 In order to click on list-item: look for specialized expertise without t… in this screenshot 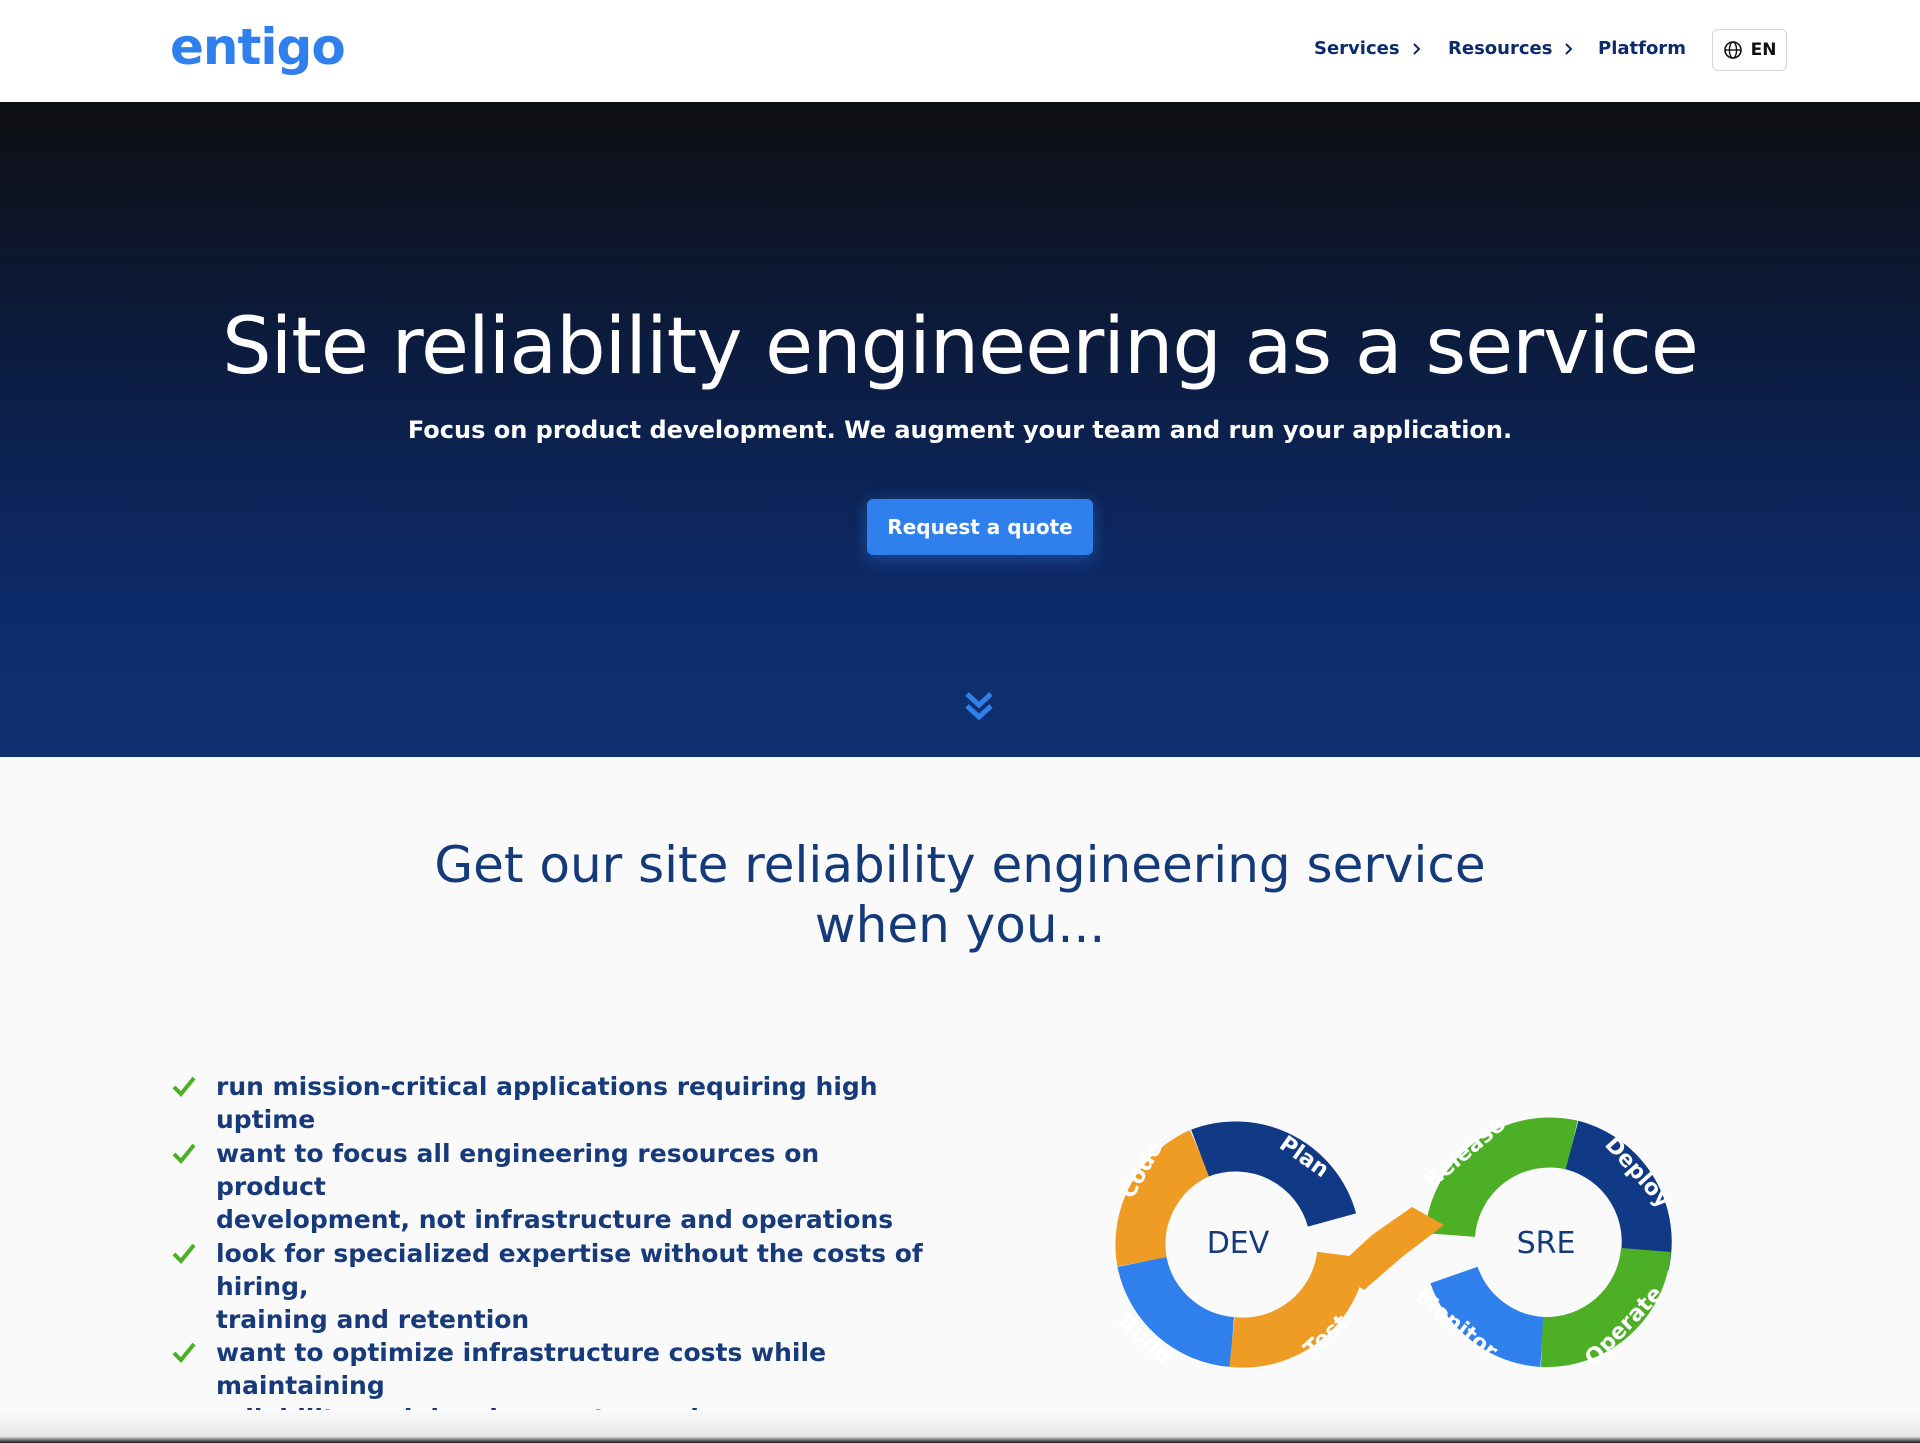, I will do `click(552, 1286)`.